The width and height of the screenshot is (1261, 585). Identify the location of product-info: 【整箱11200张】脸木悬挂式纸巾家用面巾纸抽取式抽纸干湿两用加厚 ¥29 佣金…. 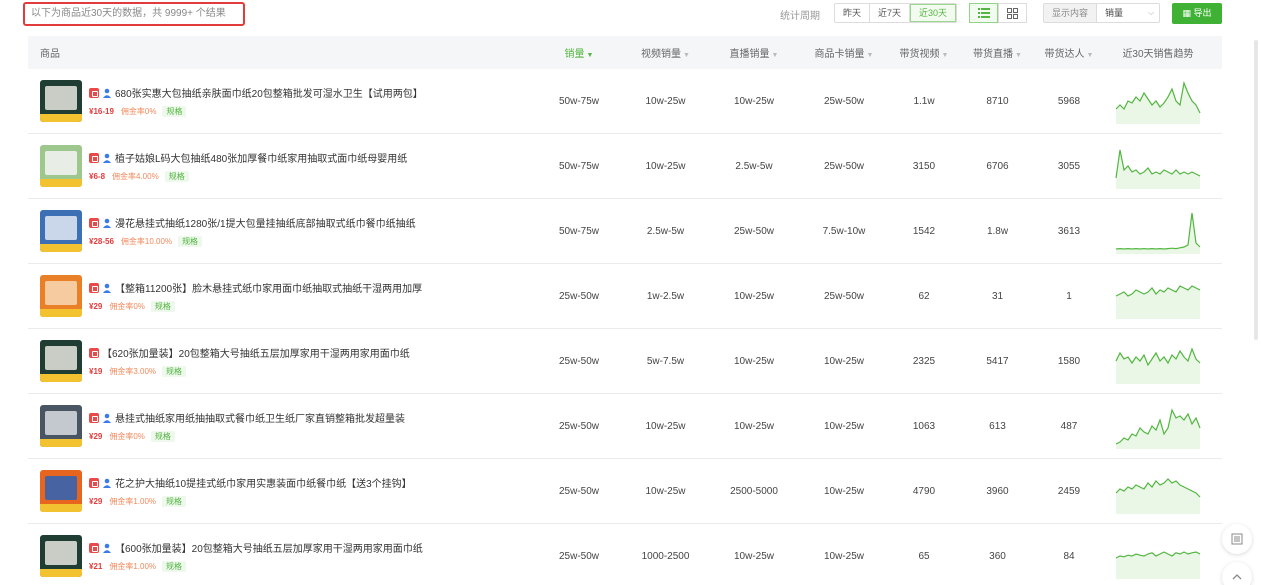
(255, 296).